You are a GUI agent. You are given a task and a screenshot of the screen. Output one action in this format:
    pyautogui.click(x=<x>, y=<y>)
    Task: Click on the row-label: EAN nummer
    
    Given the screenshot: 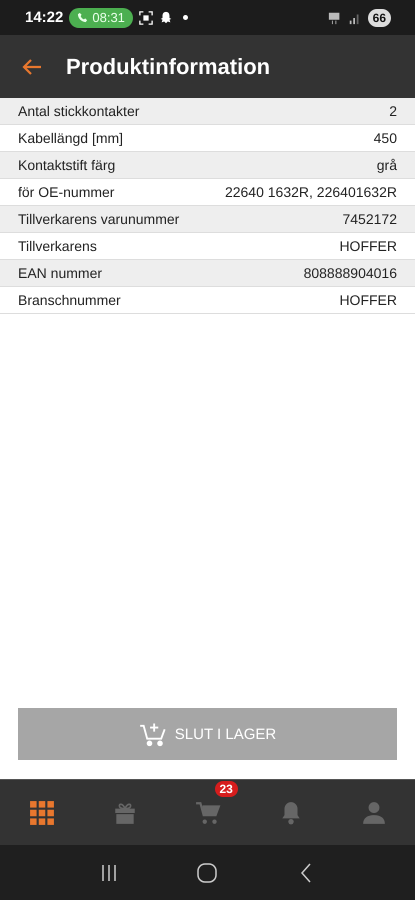 What is the action you would take?
    pyautogui.click(x=60, y=273)
    